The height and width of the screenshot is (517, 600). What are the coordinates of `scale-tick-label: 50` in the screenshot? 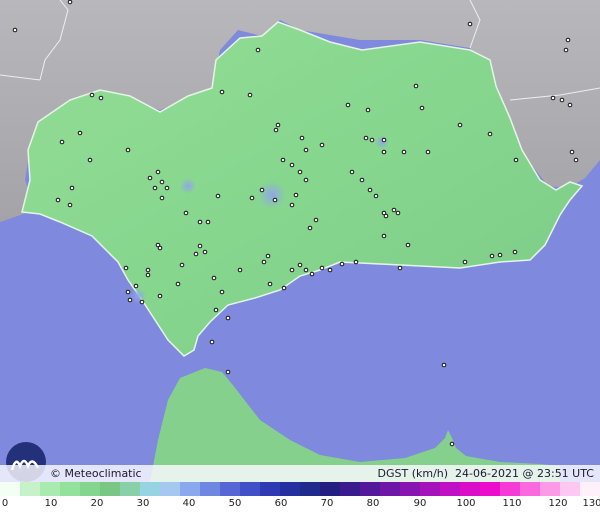 It's located at (235, 503).